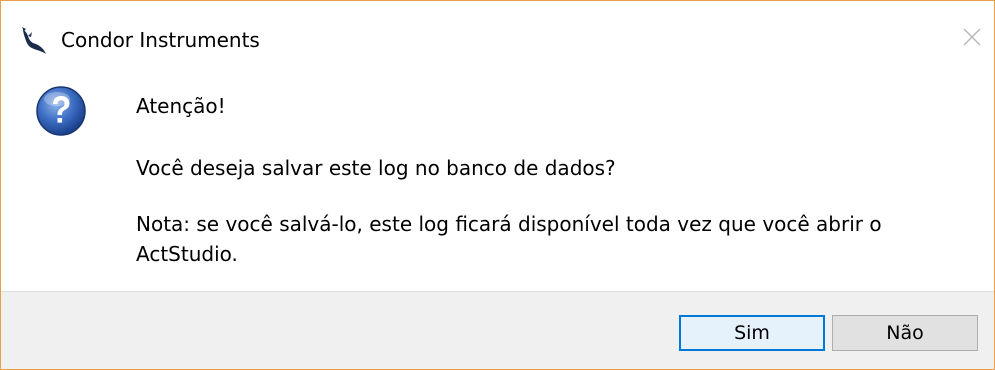 The width and height of the screenshot is (995, 370). Describe the element at coordinates (905, 333) in the screenshot. I see `no-button: Não` at that location.